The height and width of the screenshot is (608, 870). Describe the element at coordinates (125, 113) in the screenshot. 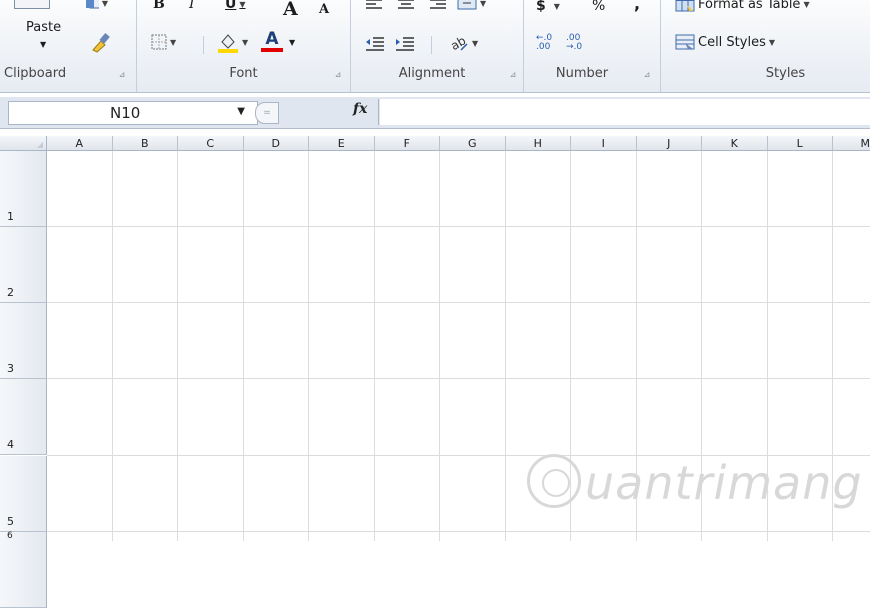

I see `name-box-value: N10` at that location.